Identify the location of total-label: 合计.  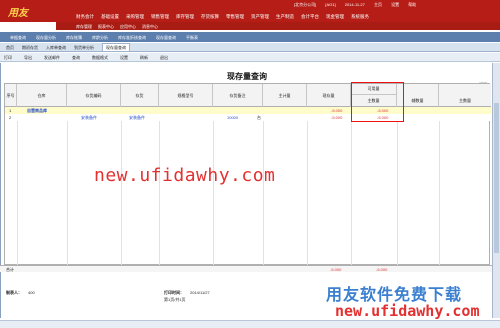
(10, 269).